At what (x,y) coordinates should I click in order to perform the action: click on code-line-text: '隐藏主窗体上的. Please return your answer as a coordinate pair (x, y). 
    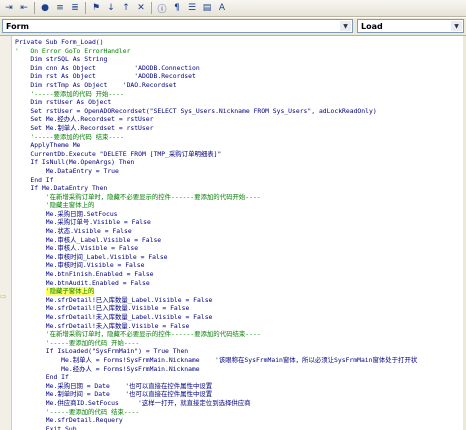
    Looking at the image, I should click on (55, 205).